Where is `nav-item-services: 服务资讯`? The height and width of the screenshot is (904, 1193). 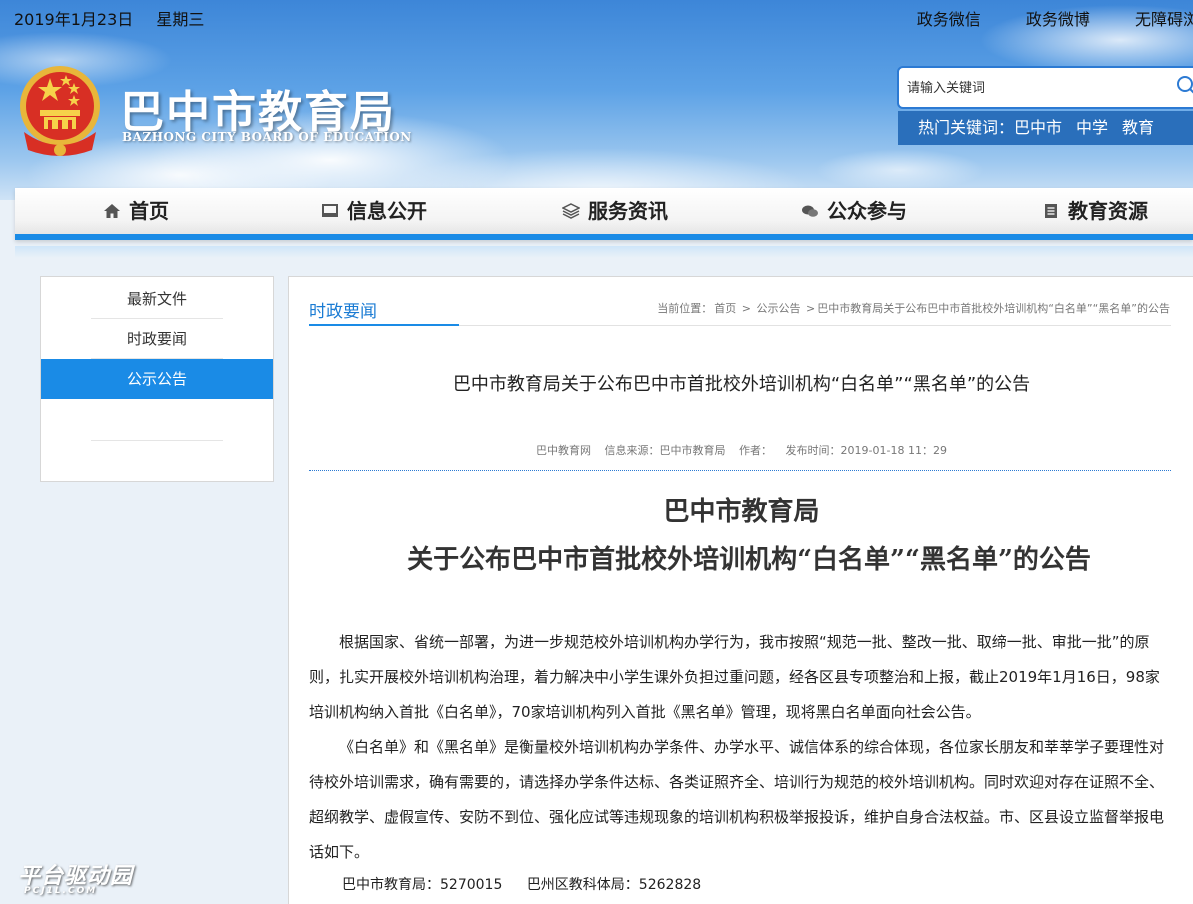 nav-item-services: 服务资讯 is located at coordinates (615, 211).